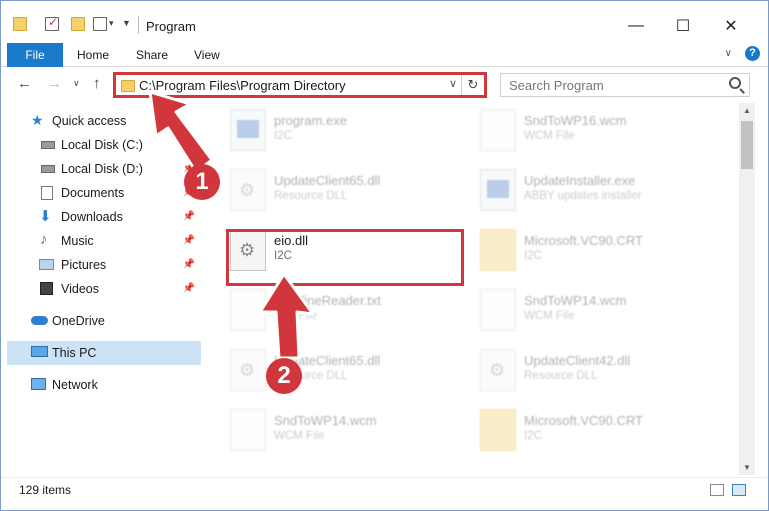 This screenshot has height=511, width=769. What do you see at coordinates (24, 83) in the screenshot?
I see `back-button: ←` at bounding box center [24, 83].